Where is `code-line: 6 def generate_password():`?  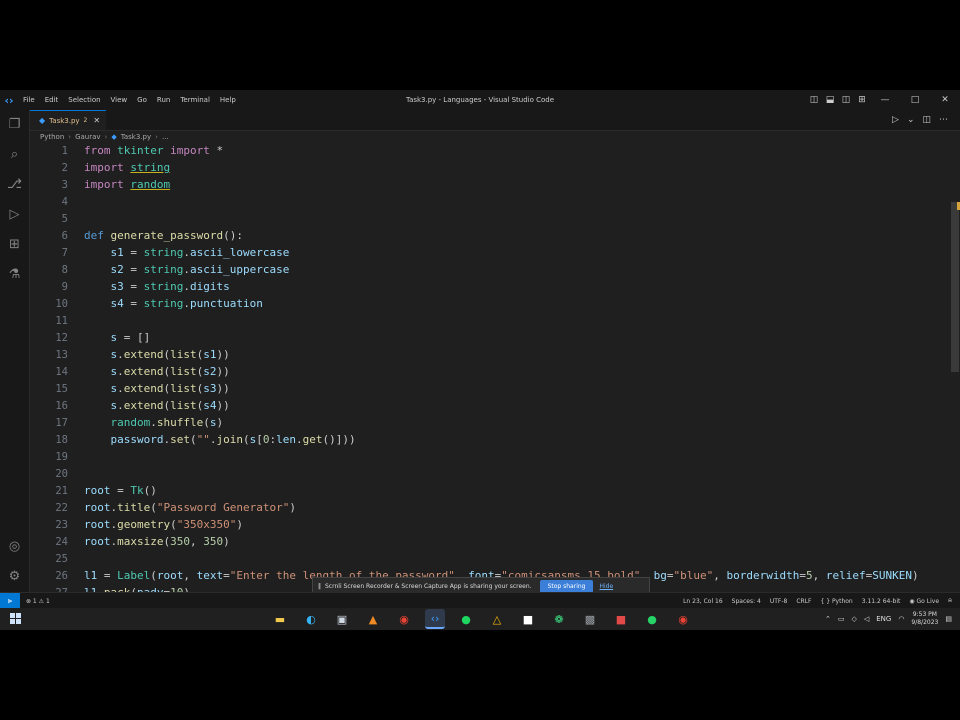 code-line: 6 def generate_password(): is located at coordinates (136, 235).